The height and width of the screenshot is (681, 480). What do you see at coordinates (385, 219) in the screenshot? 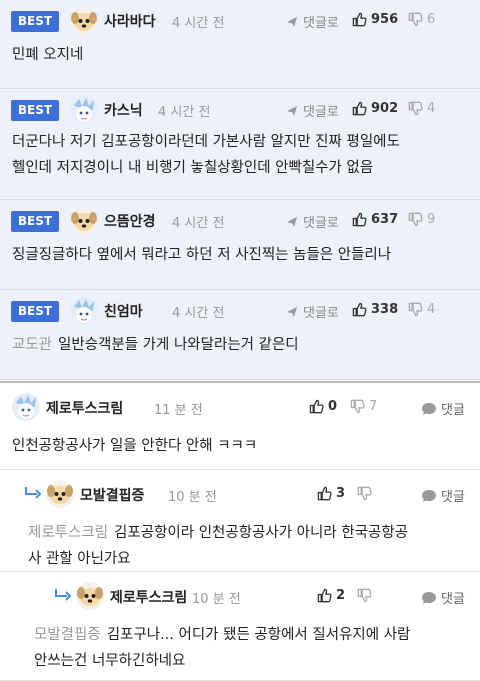
I see `upvote-count: 637` at bounding box center [385, 219].